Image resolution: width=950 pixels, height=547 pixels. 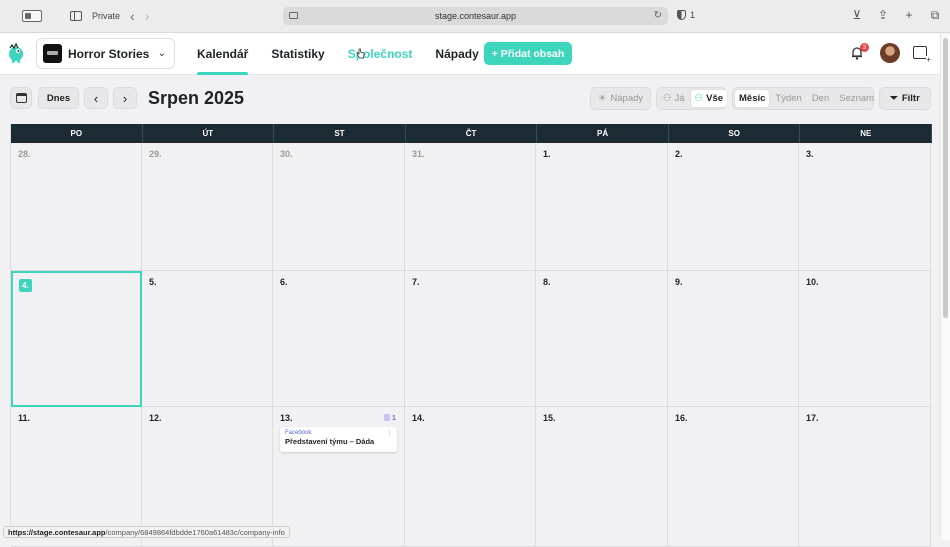 I want to click on event-card: Facebook Představení týmu – Dáda ⋮, so click(x=338, y=439).